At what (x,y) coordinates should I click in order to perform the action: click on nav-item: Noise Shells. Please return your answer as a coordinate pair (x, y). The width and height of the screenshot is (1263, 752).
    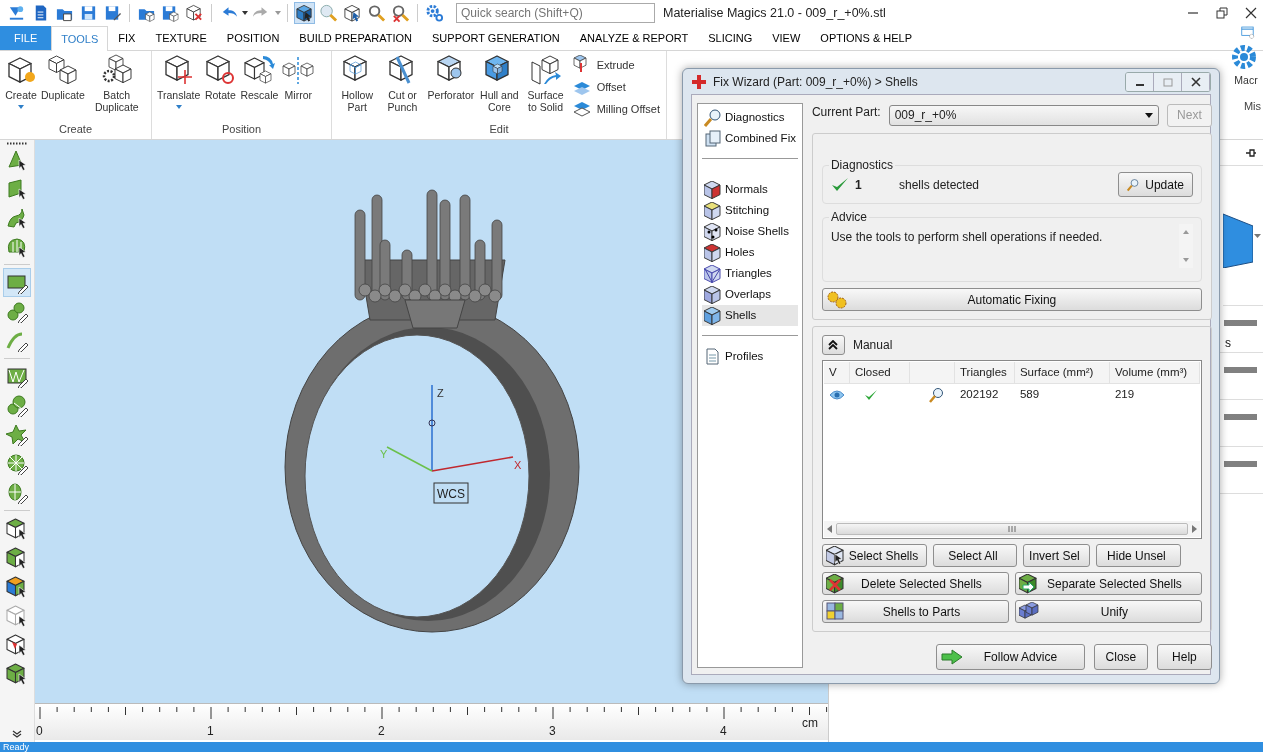
    Looking at the image, I should click on (750, 231).